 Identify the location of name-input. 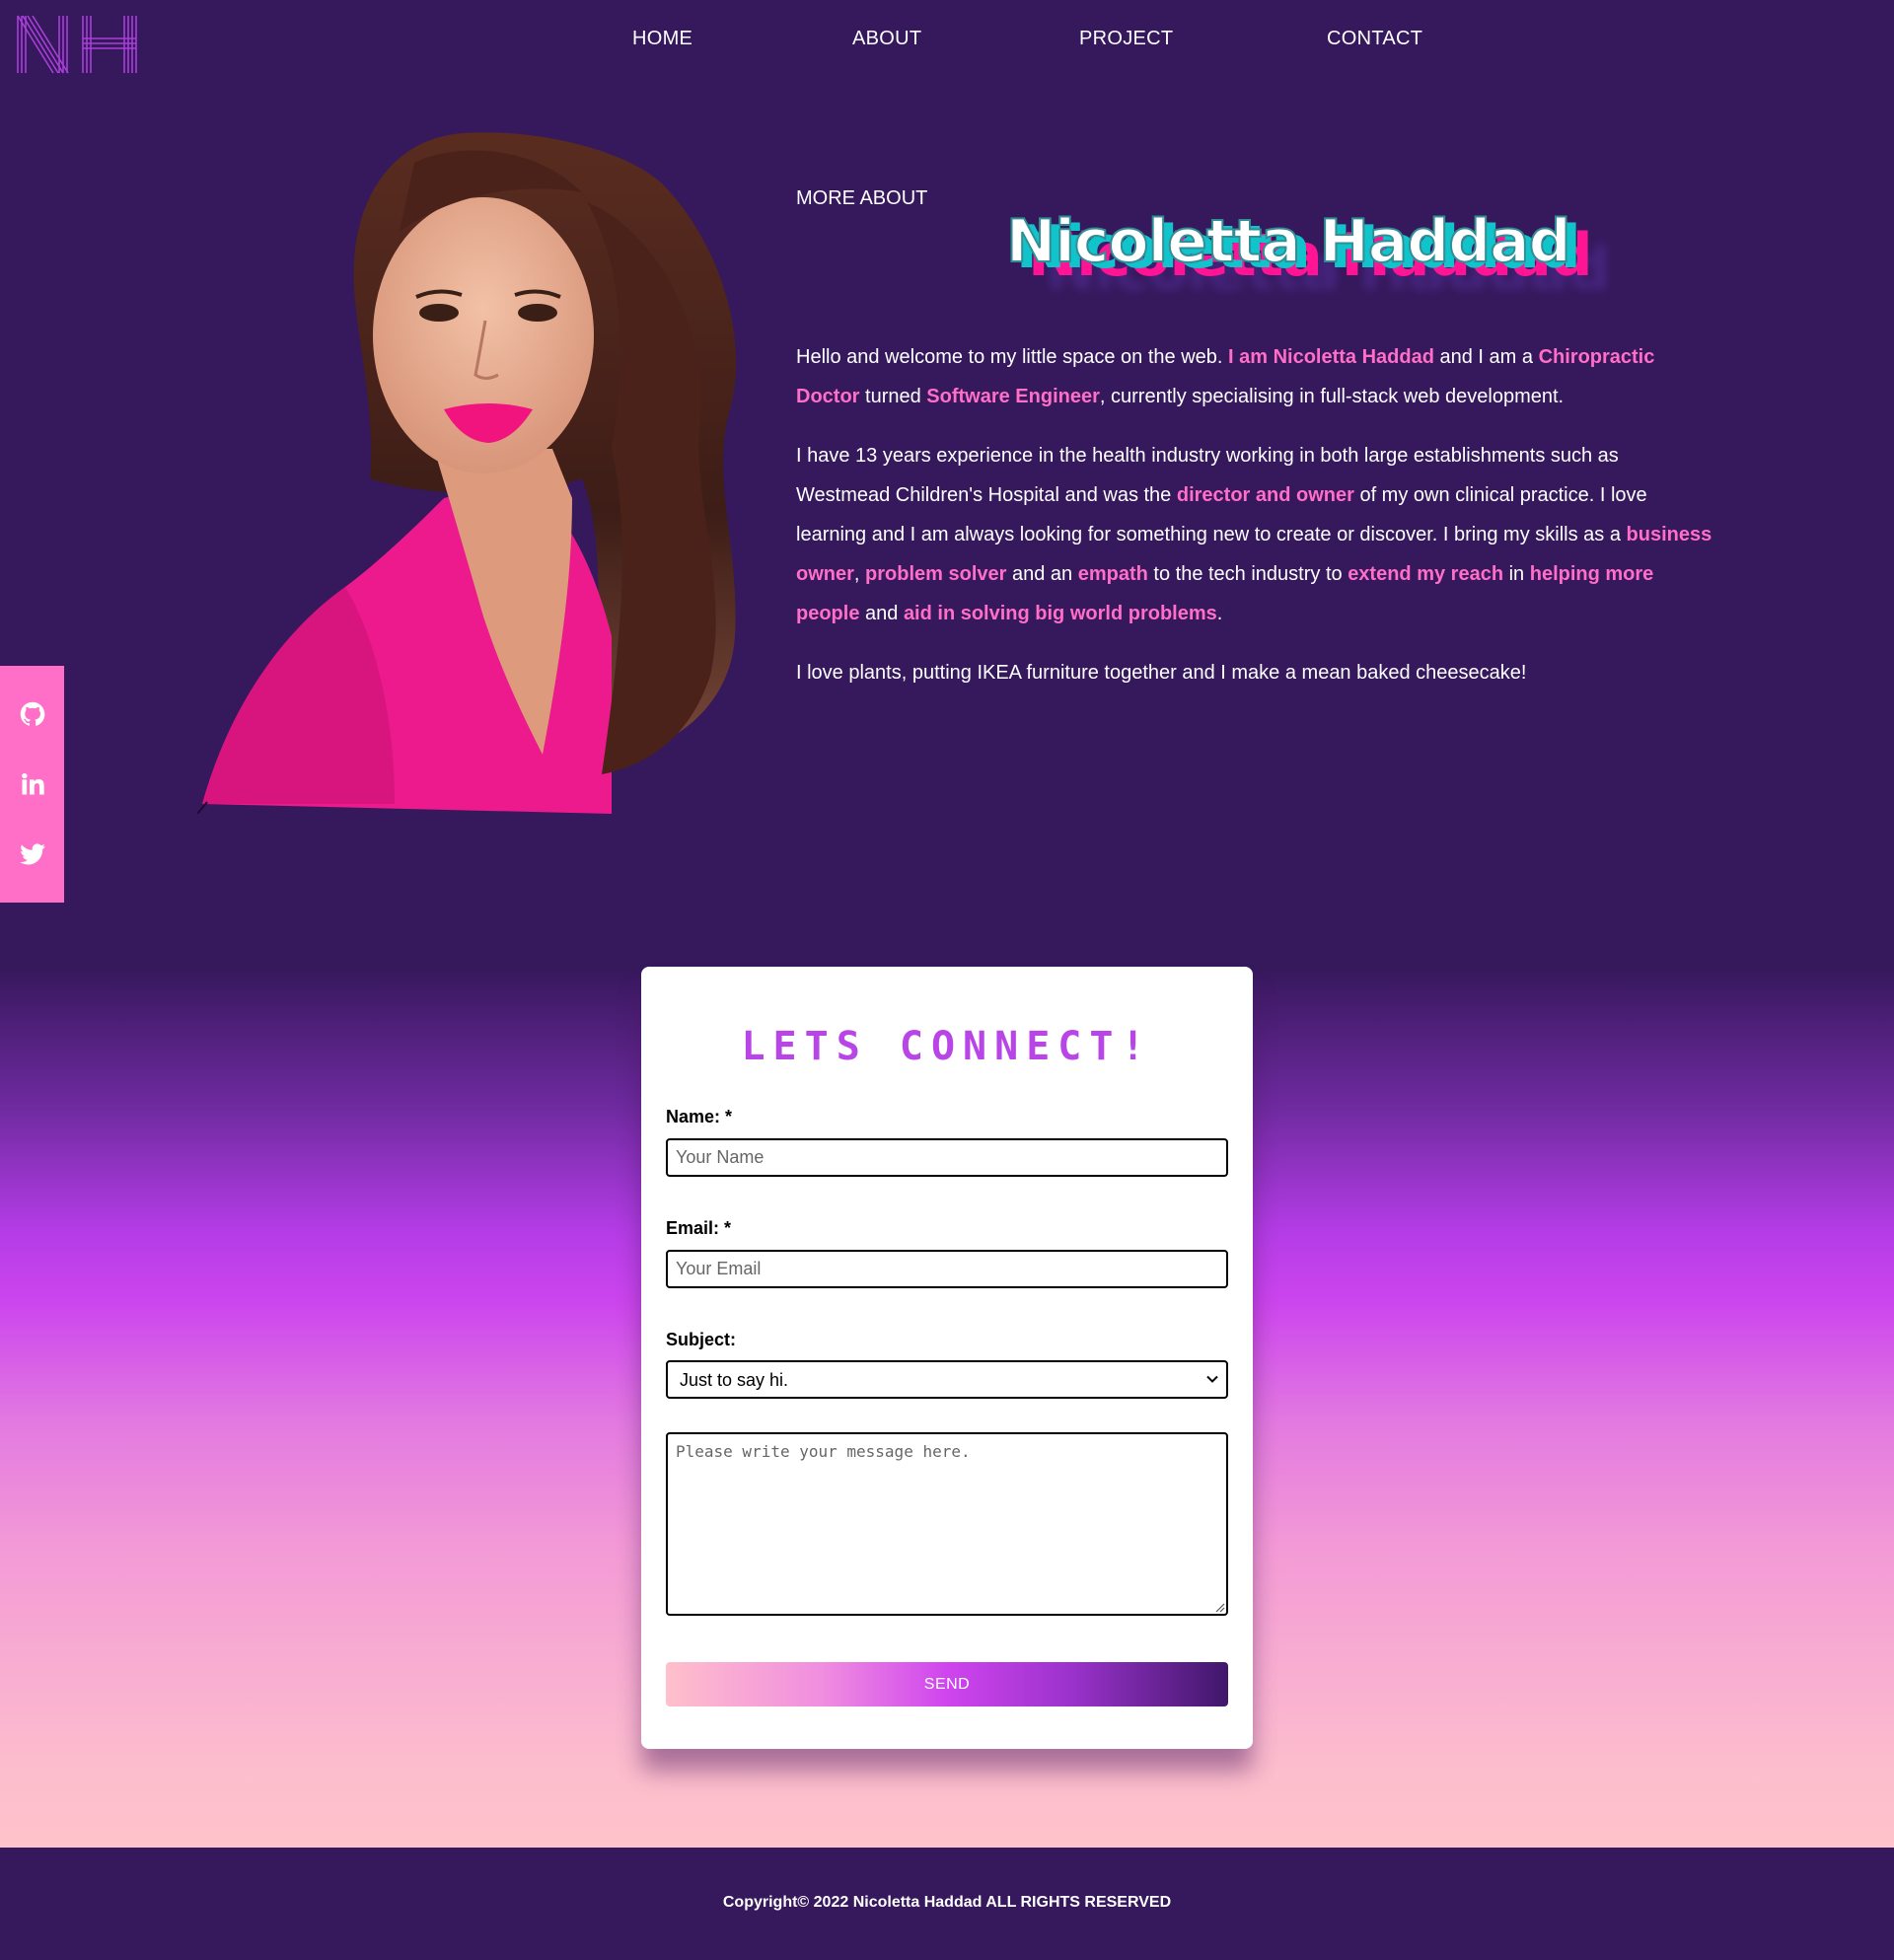
(947, 1157).